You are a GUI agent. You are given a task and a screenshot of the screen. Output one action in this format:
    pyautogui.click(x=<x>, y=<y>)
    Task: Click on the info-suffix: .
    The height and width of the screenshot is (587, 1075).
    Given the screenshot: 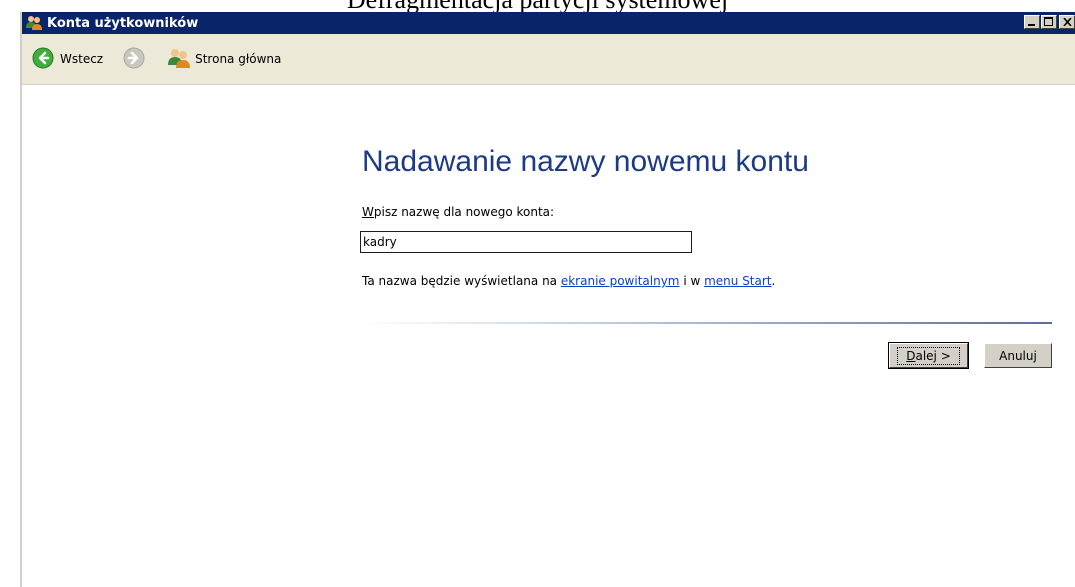 What is the action you would take?
    pyautogui.click(x=773, y=281)
    